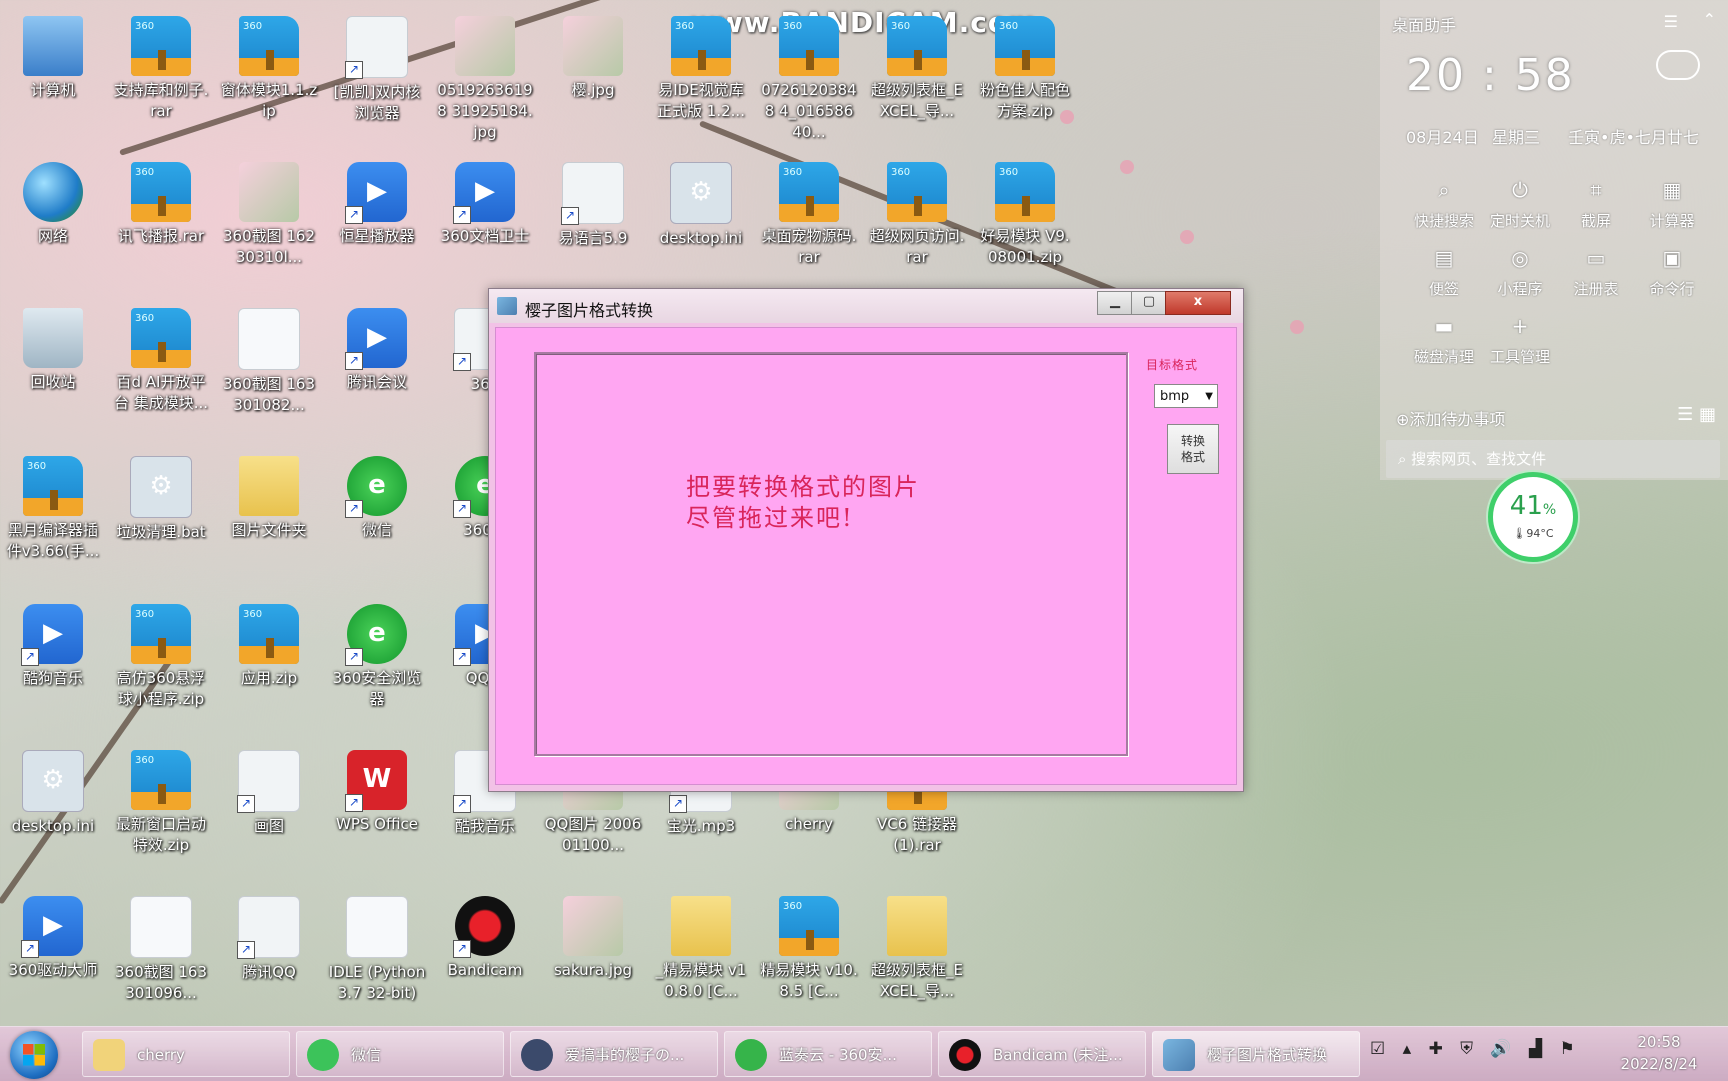 This screenshot has height=1081, width=1728. I want to click on desktop-icon-label: IDLE (Python 3.7 32-bit), so click(377, 982).